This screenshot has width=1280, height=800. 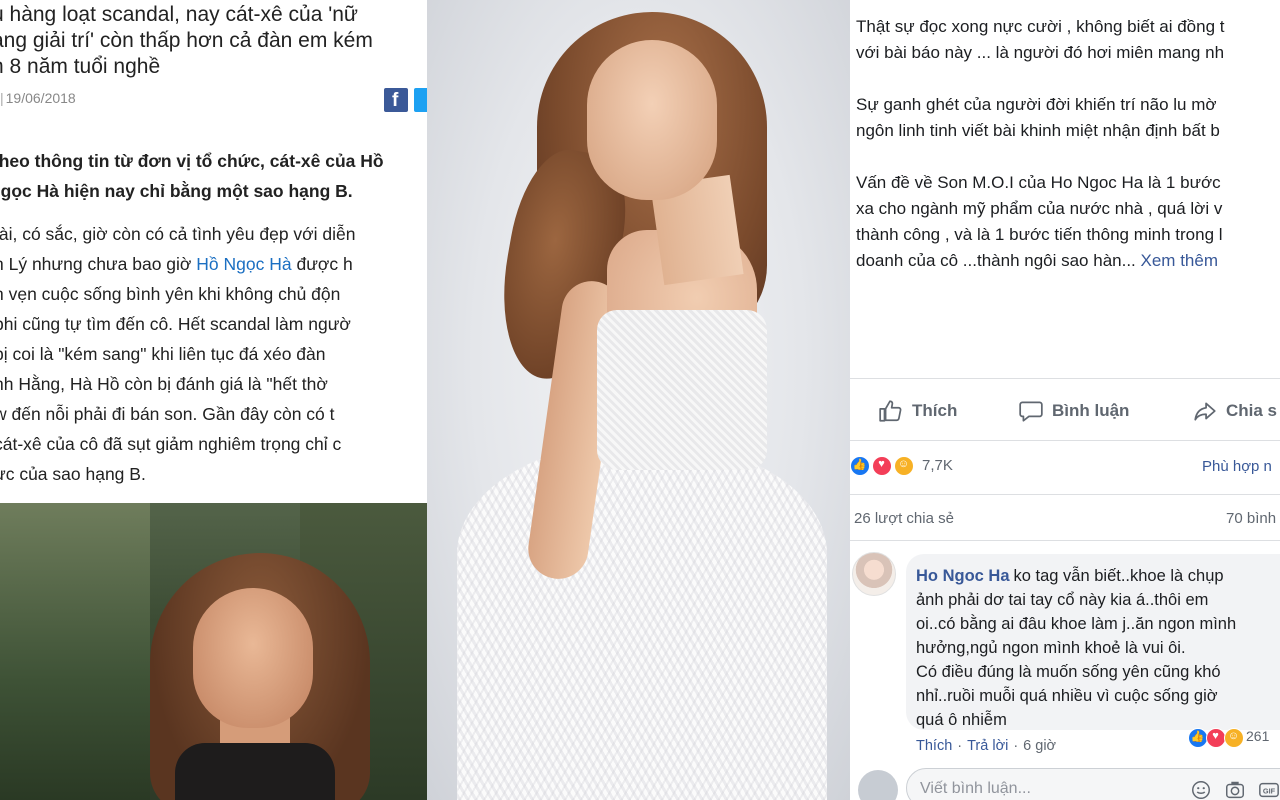 I want to click on comment-line: hưởng,ngủ ngon mình khoẻ là vui ôi., so click(x=1051, y=648).